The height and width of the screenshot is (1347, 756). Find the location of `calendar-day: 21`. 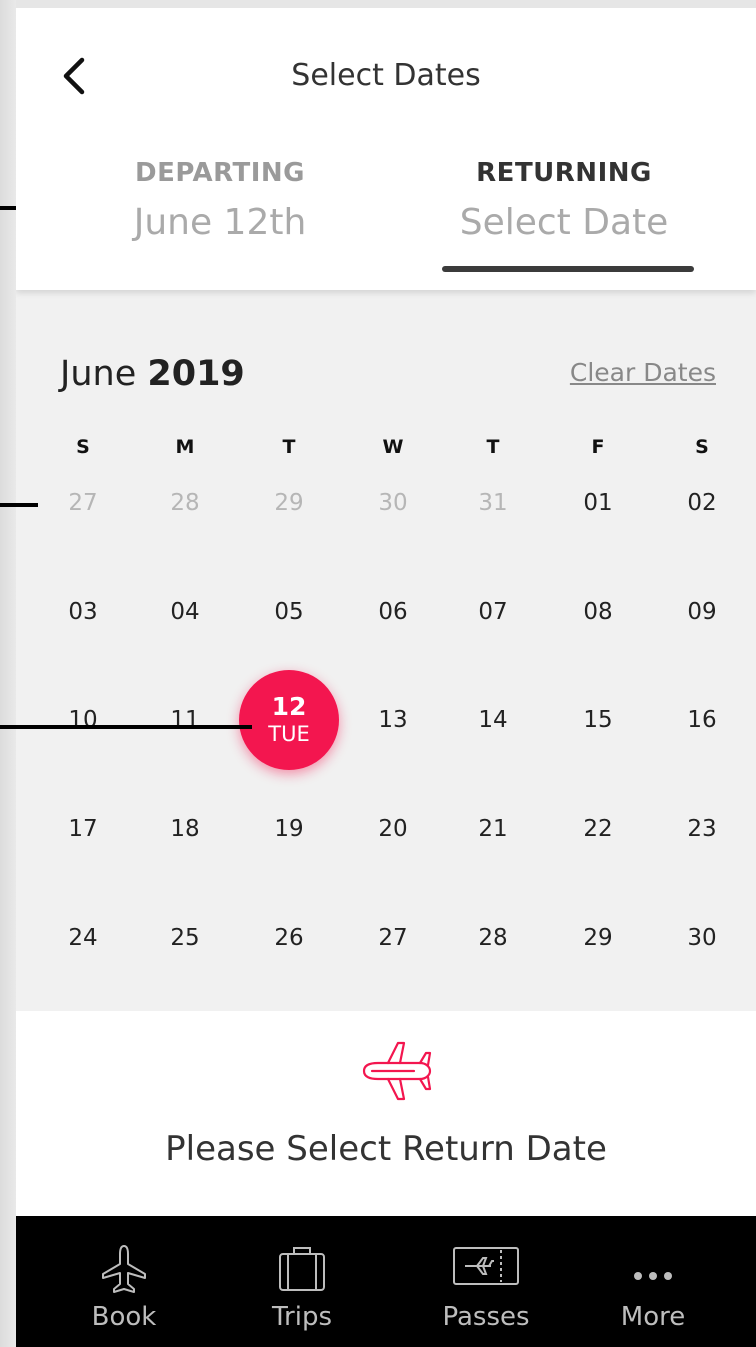

calendar-day: 21 is located at coordinates (493, 829).